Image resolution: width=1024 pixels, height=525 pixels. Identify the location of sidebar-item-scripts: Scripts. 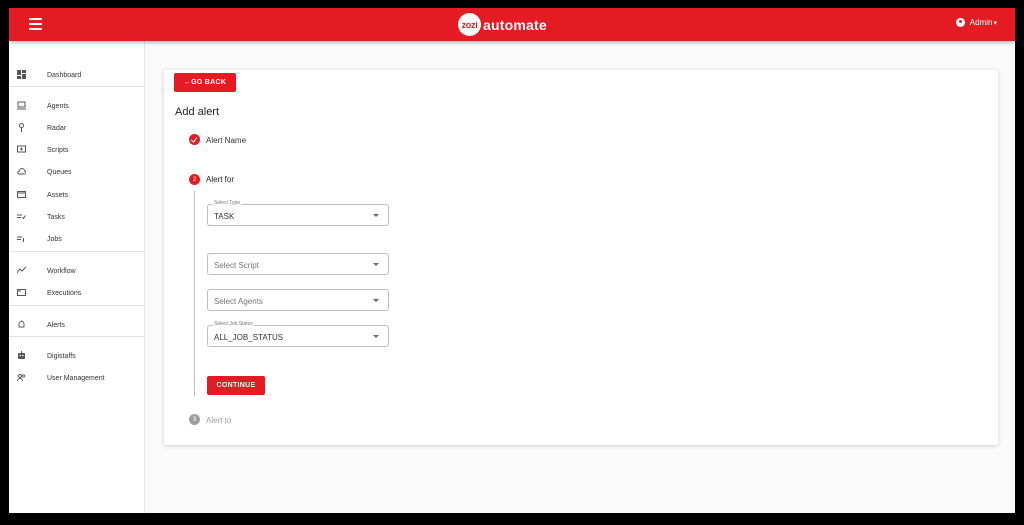
(76, 150).